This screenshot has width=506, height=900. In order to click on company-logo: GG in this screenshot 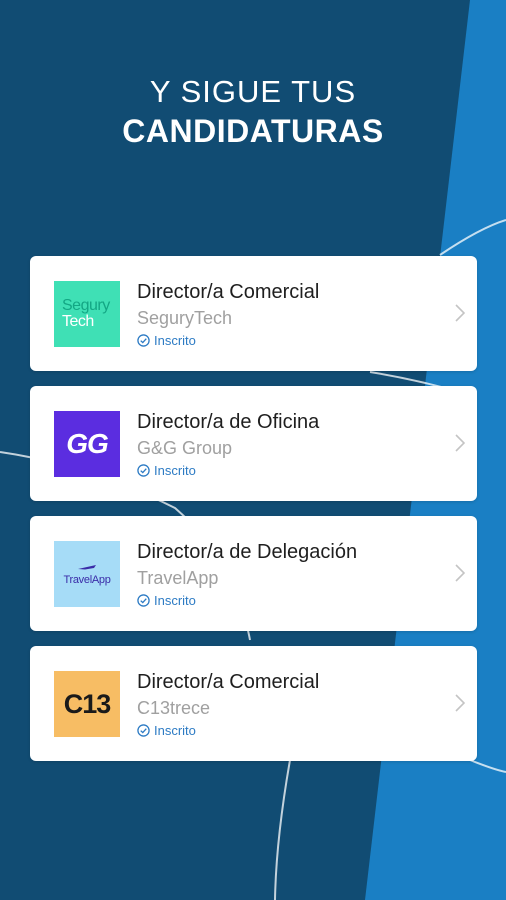, I will do `click(87, 444)`.